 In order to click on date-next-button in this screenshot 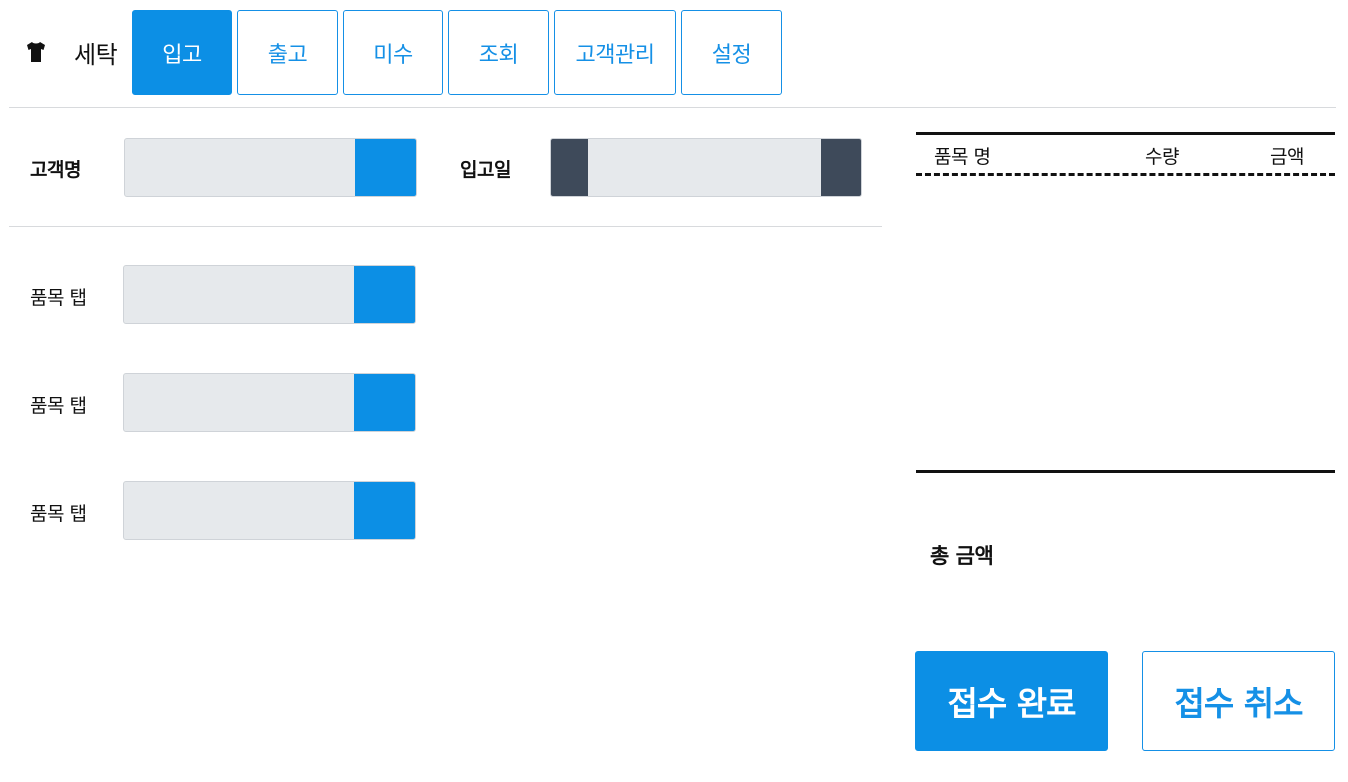, I will do `click(841, 167)`.